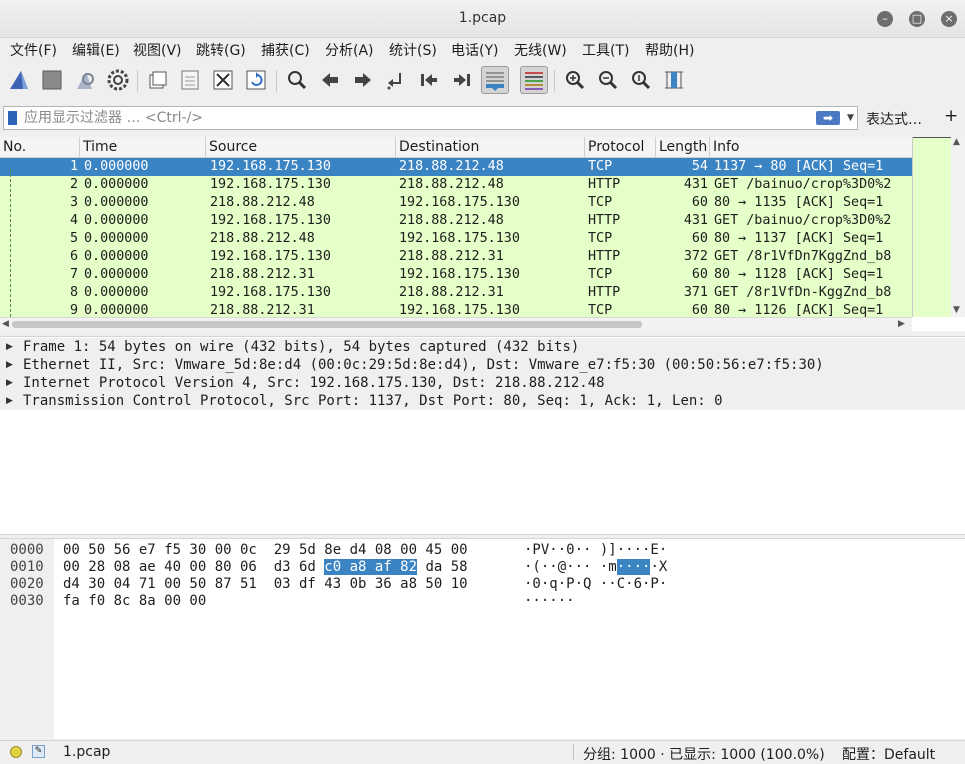 The image size is (965, 764). I want to click on normal-size-icon, so click(641, 80).